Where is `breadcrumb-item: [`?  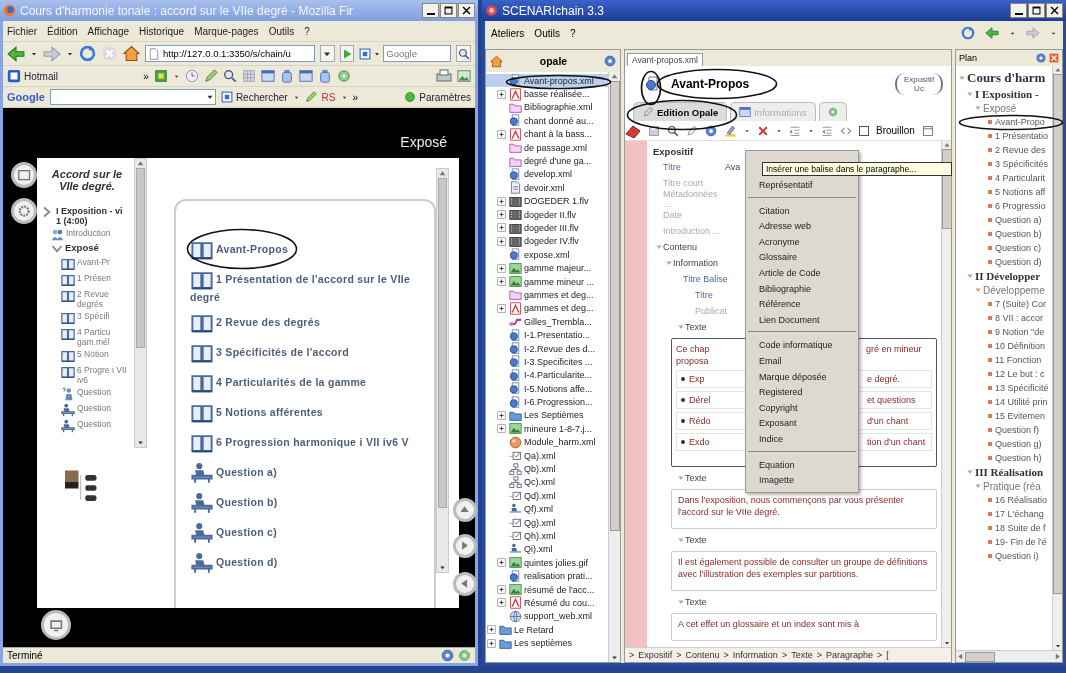
breadcrumb-item: [ is located at coordinates (887, 655).